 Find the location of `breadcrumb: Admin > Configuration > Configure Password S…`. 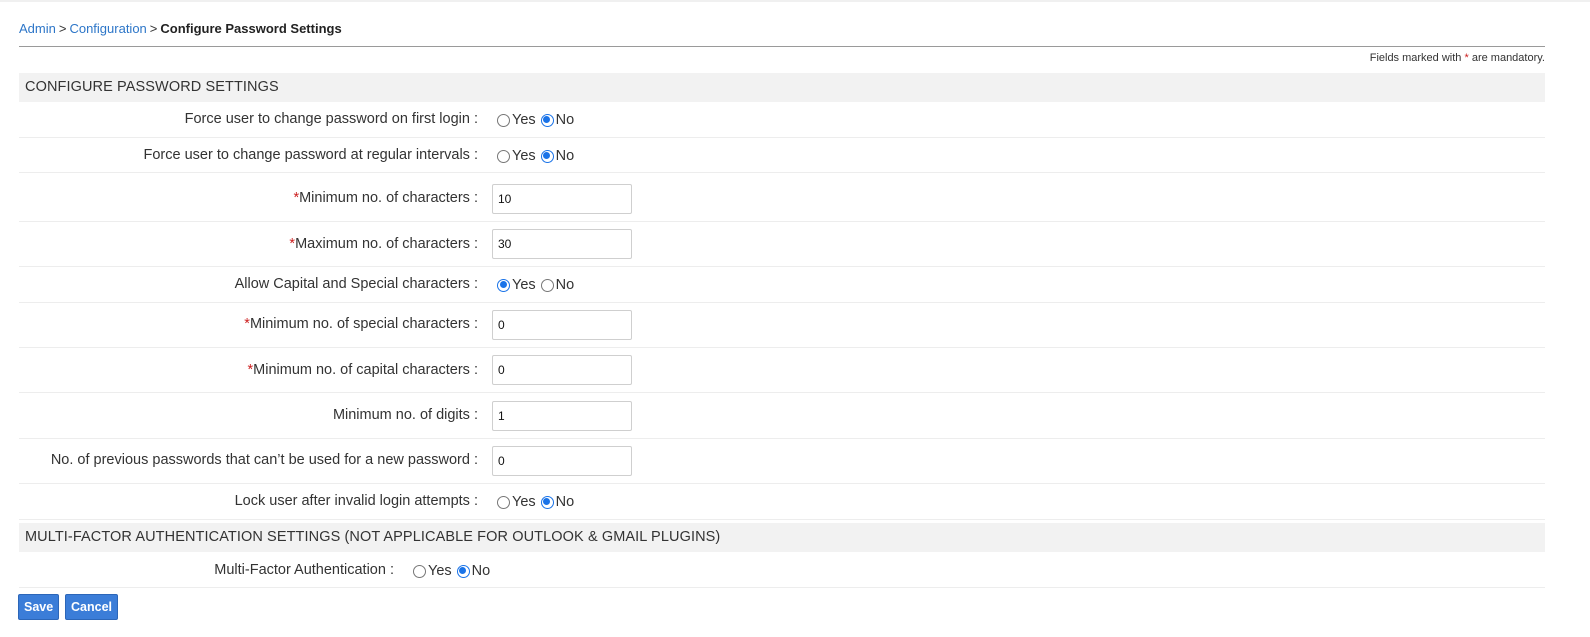

breadcrumb: Admin > Configuration > Configure Password S… is located at coordinates (180, 28).